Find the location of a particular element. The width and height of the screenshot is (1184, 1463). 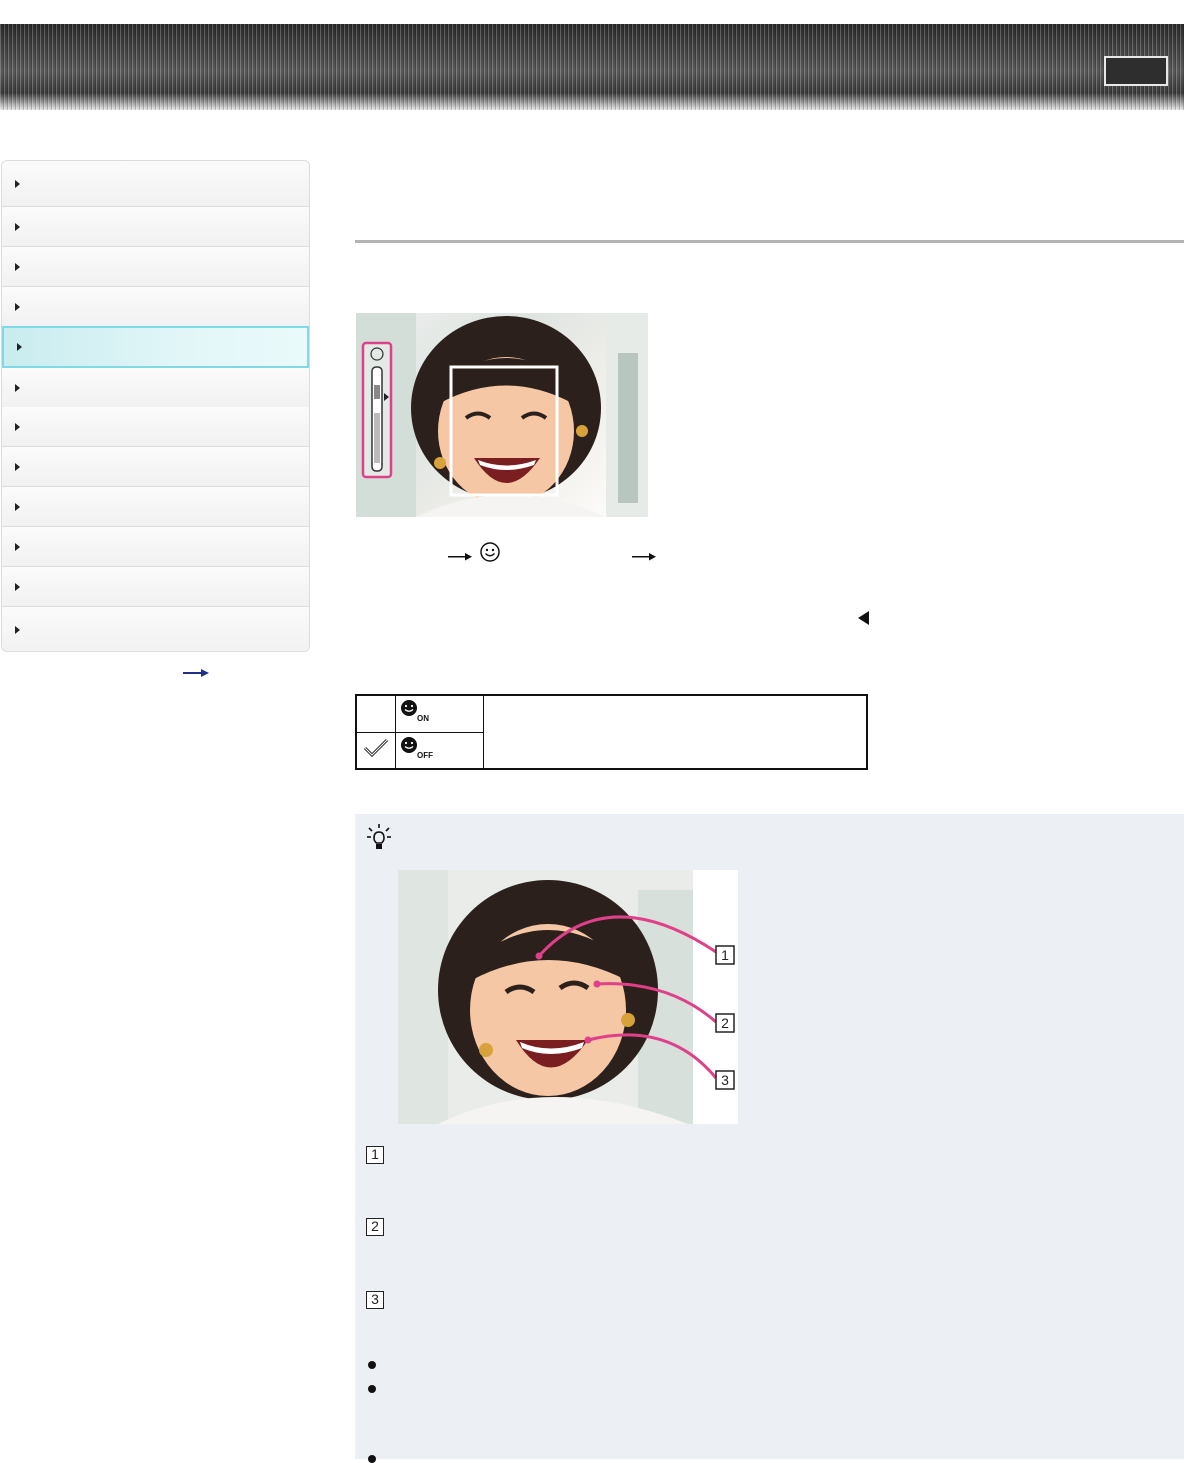

child-face-callout-illustration: 1 2 3 is located at coordinates (566, 997).